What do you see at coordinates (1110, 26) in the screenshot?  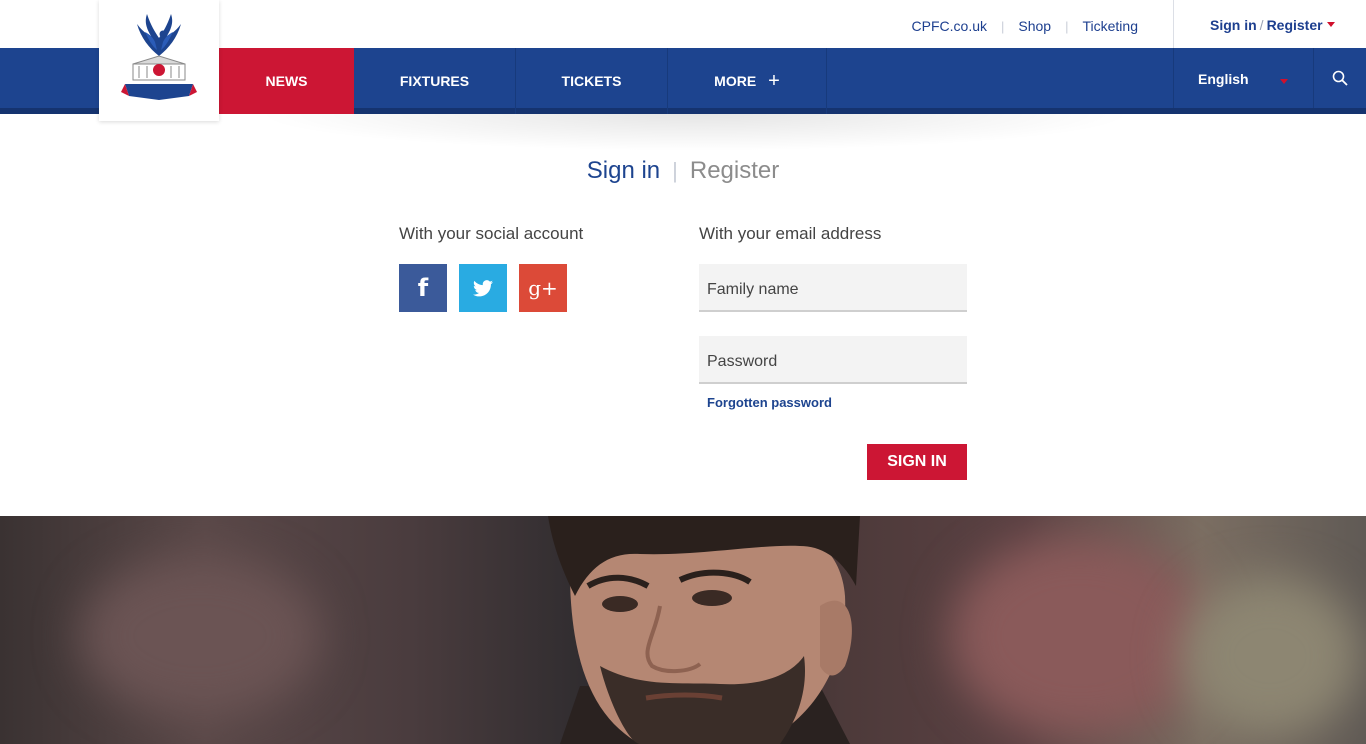 I see `ticketing-link: Ticketing` at bounding box center [1110, 26].